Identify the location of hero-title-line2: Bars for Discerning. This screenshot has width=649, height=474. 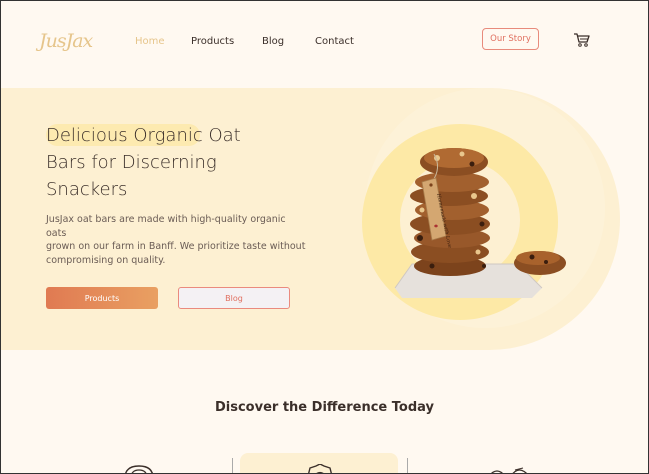
(131, 162).